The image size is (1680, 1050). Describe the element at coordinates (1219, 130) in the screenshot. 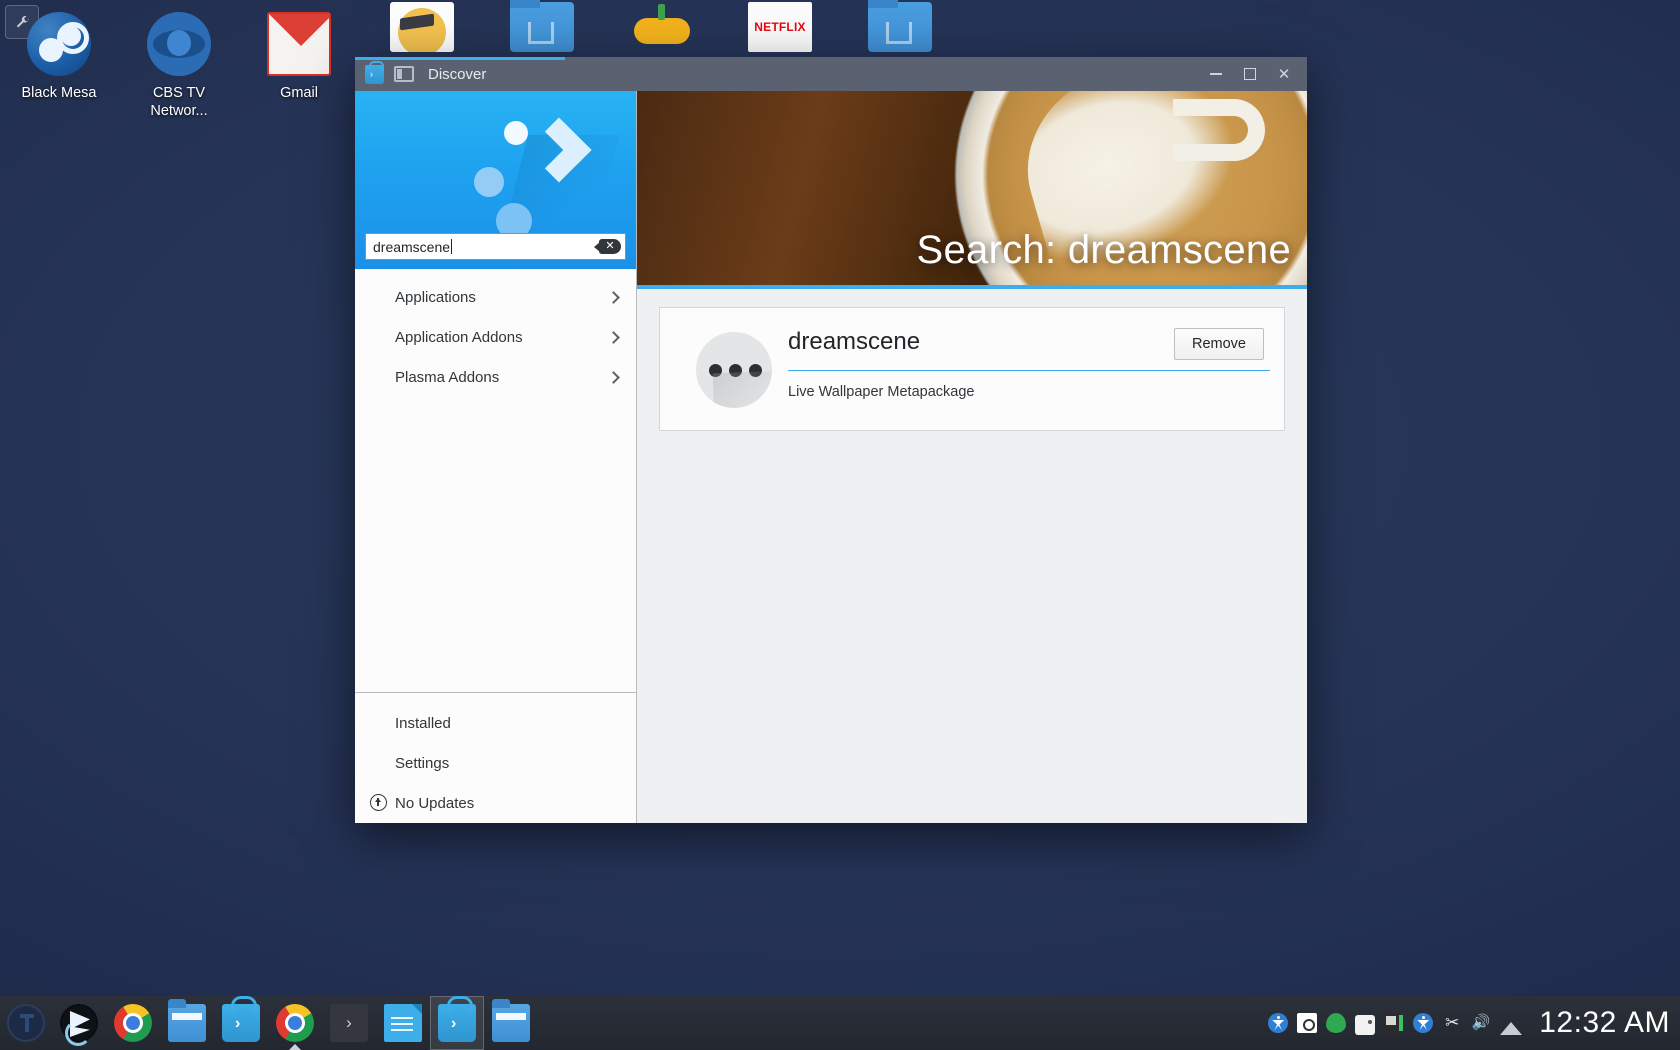

I see `cup-handle-image` at that location.